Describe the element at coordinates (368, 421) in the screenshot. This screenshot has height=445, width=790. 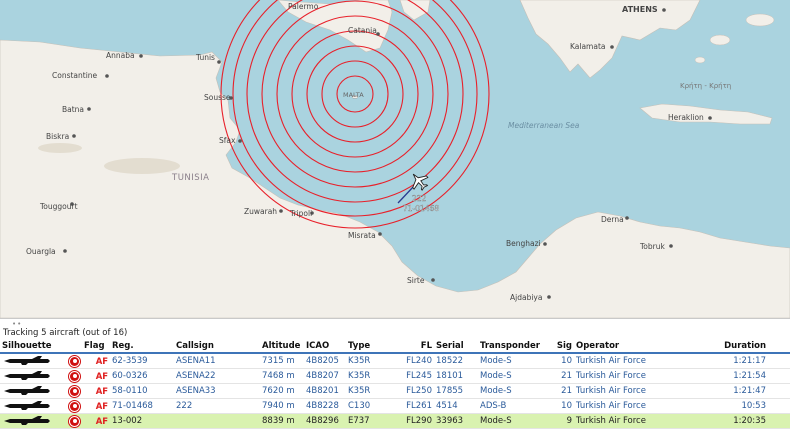
I see `type-cell: E737` at that location.